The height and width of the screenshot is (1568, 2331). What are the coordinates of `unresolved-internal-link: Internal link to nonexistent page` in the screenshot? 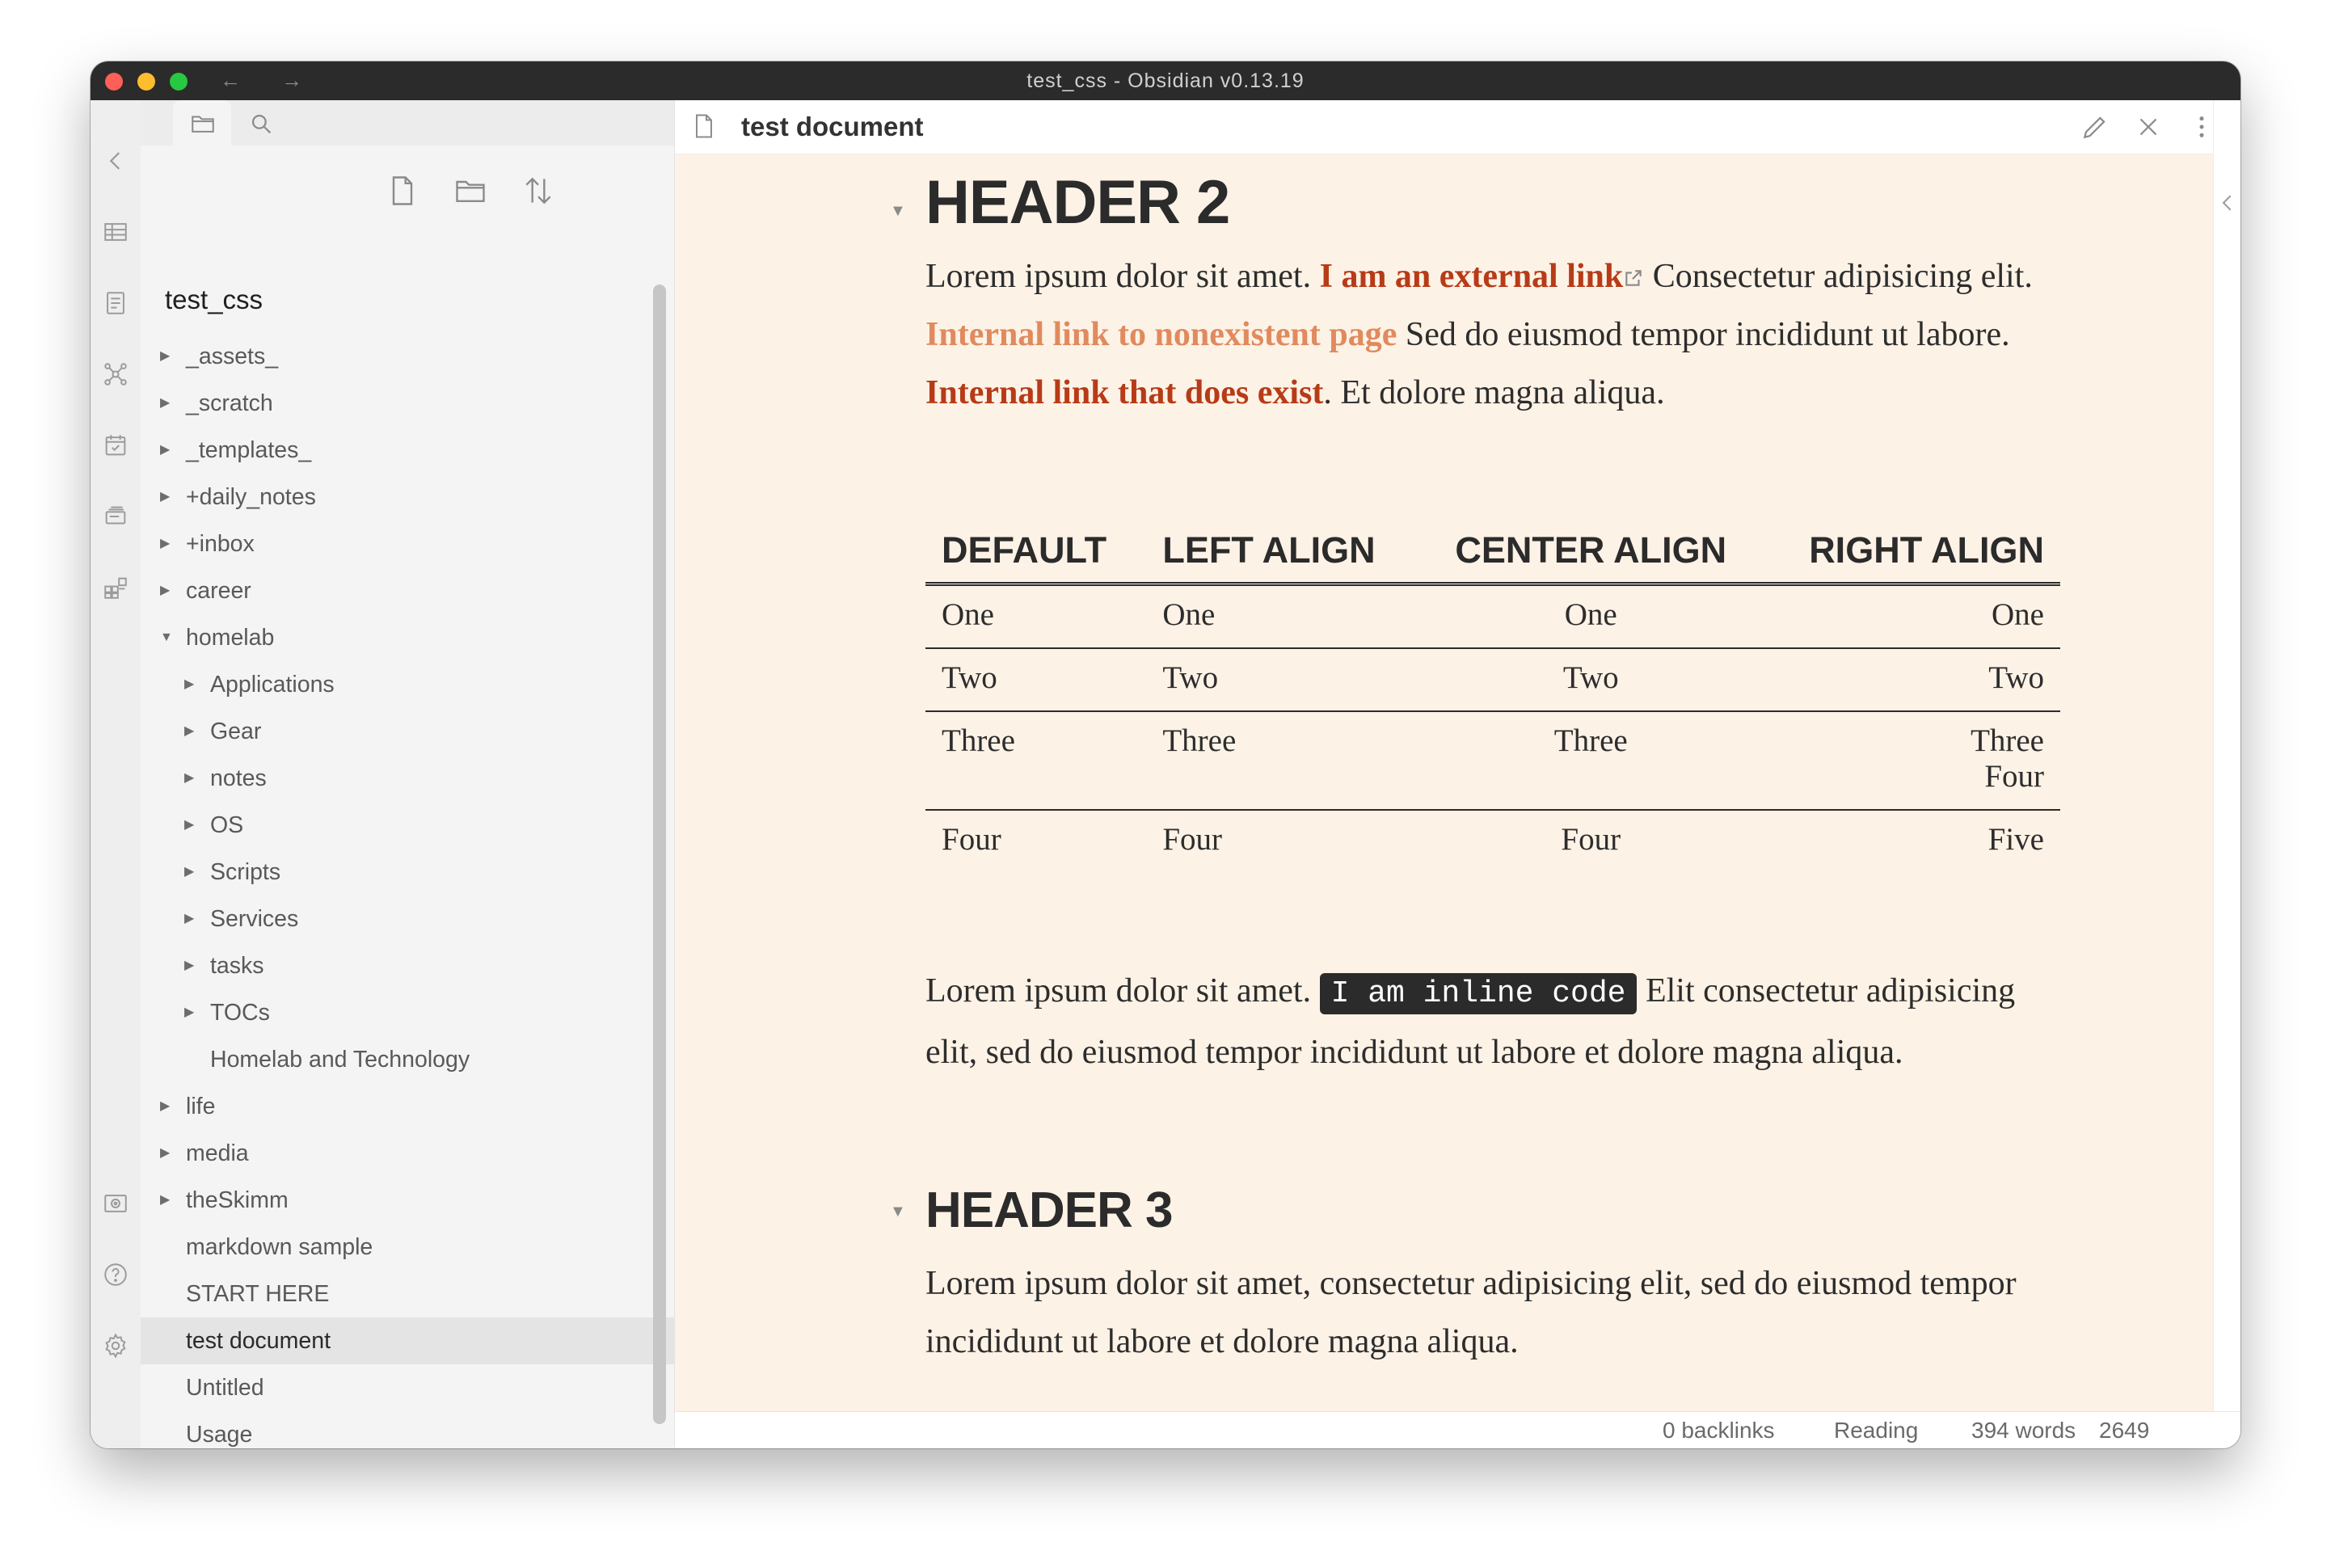 It's located at (1161, 334).